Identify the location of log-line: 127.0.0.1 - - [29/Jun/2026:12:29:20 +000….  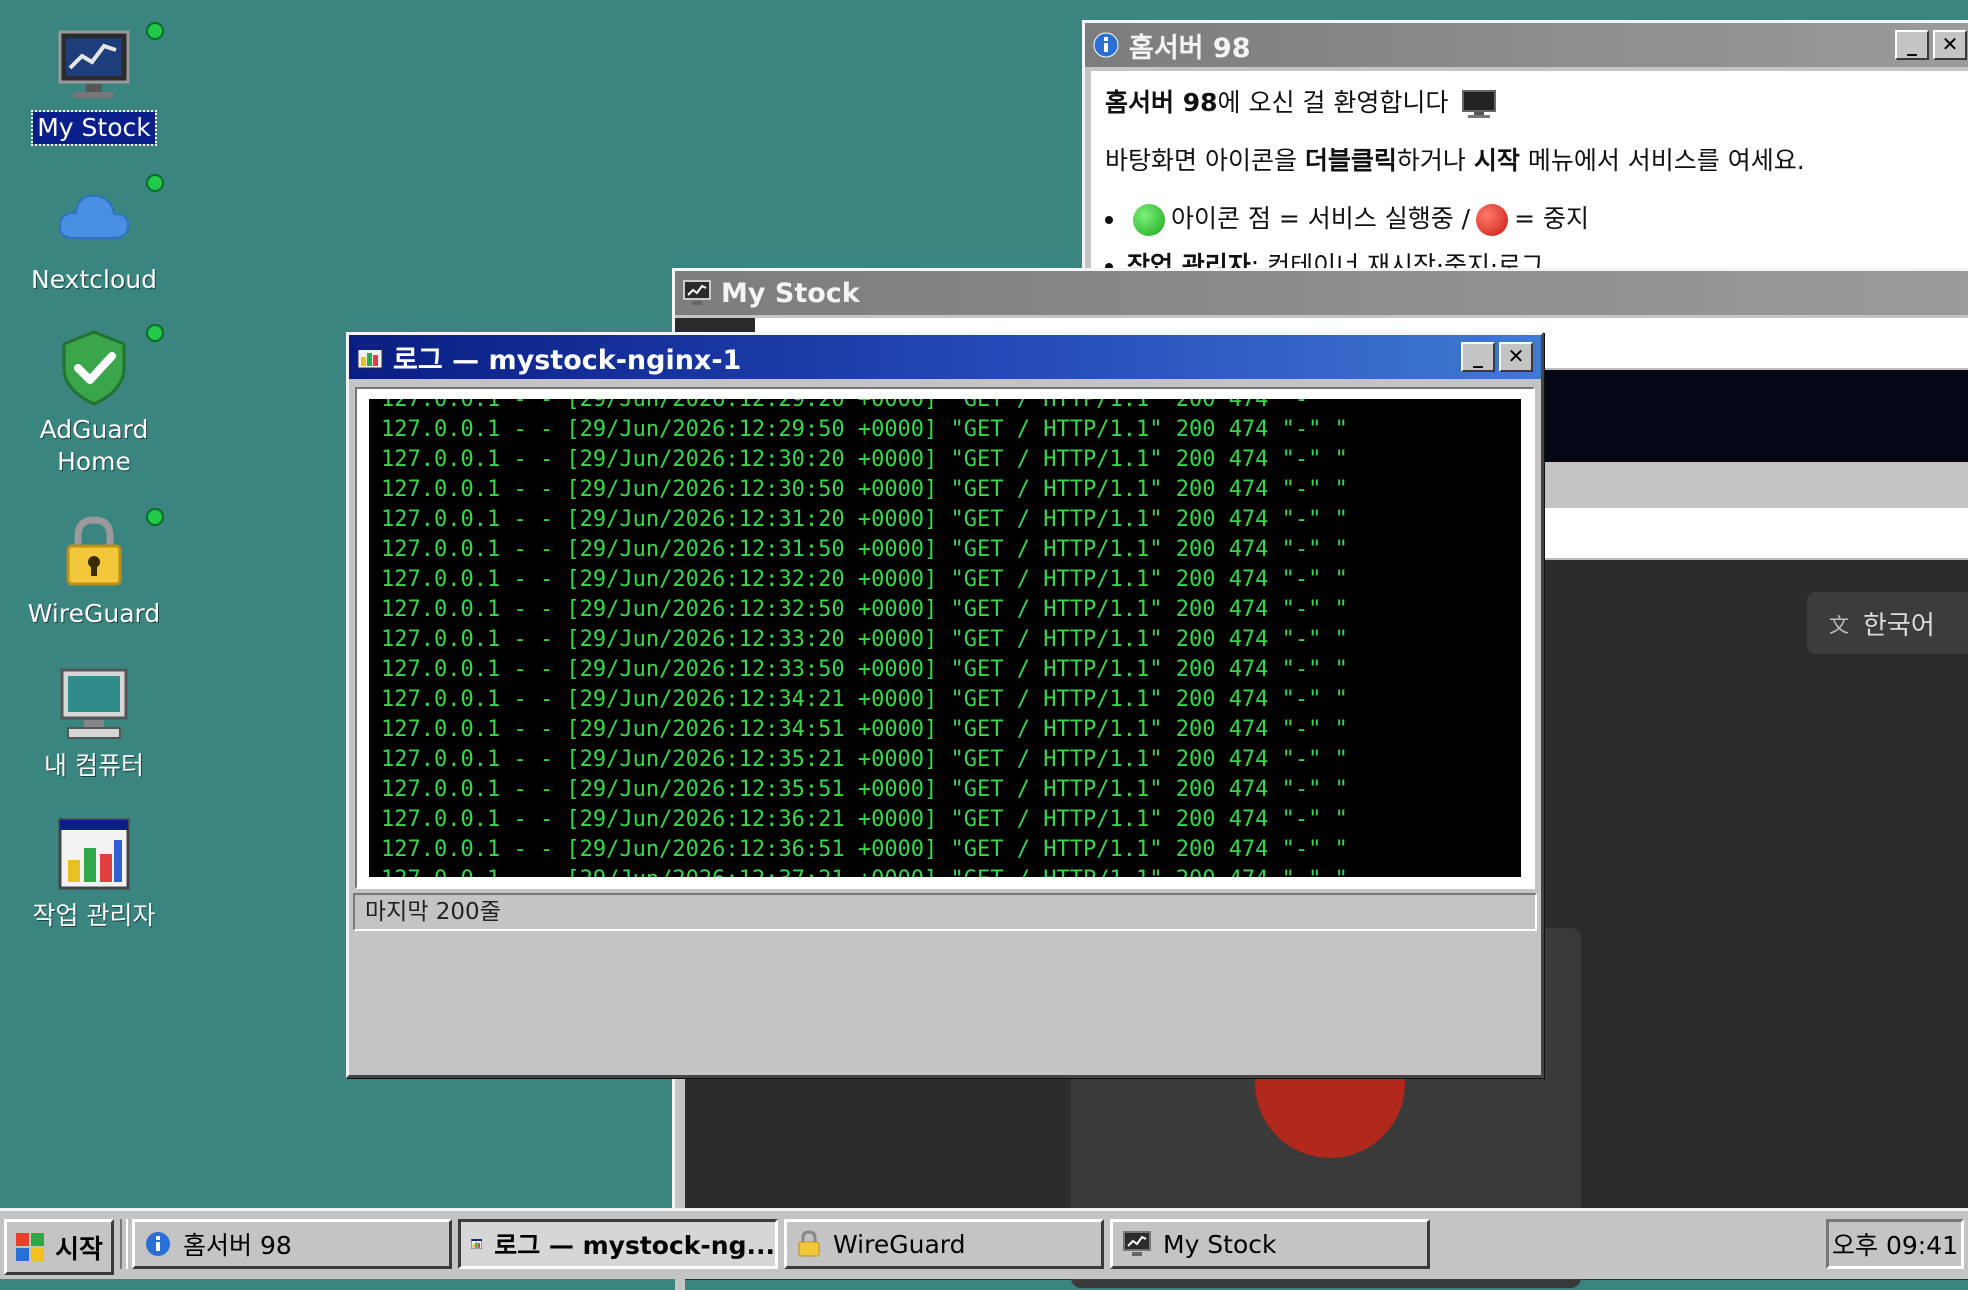
(864, 405).